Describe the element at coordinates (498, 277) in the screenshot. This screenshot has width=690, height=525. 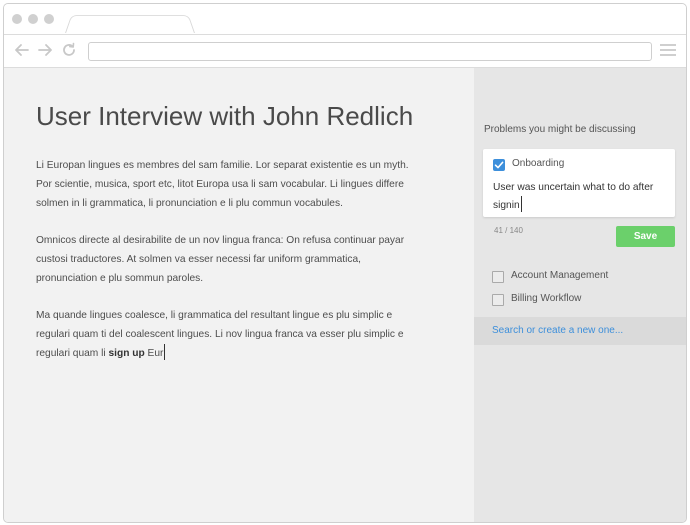
I see `account-management-checkbox` at that location.